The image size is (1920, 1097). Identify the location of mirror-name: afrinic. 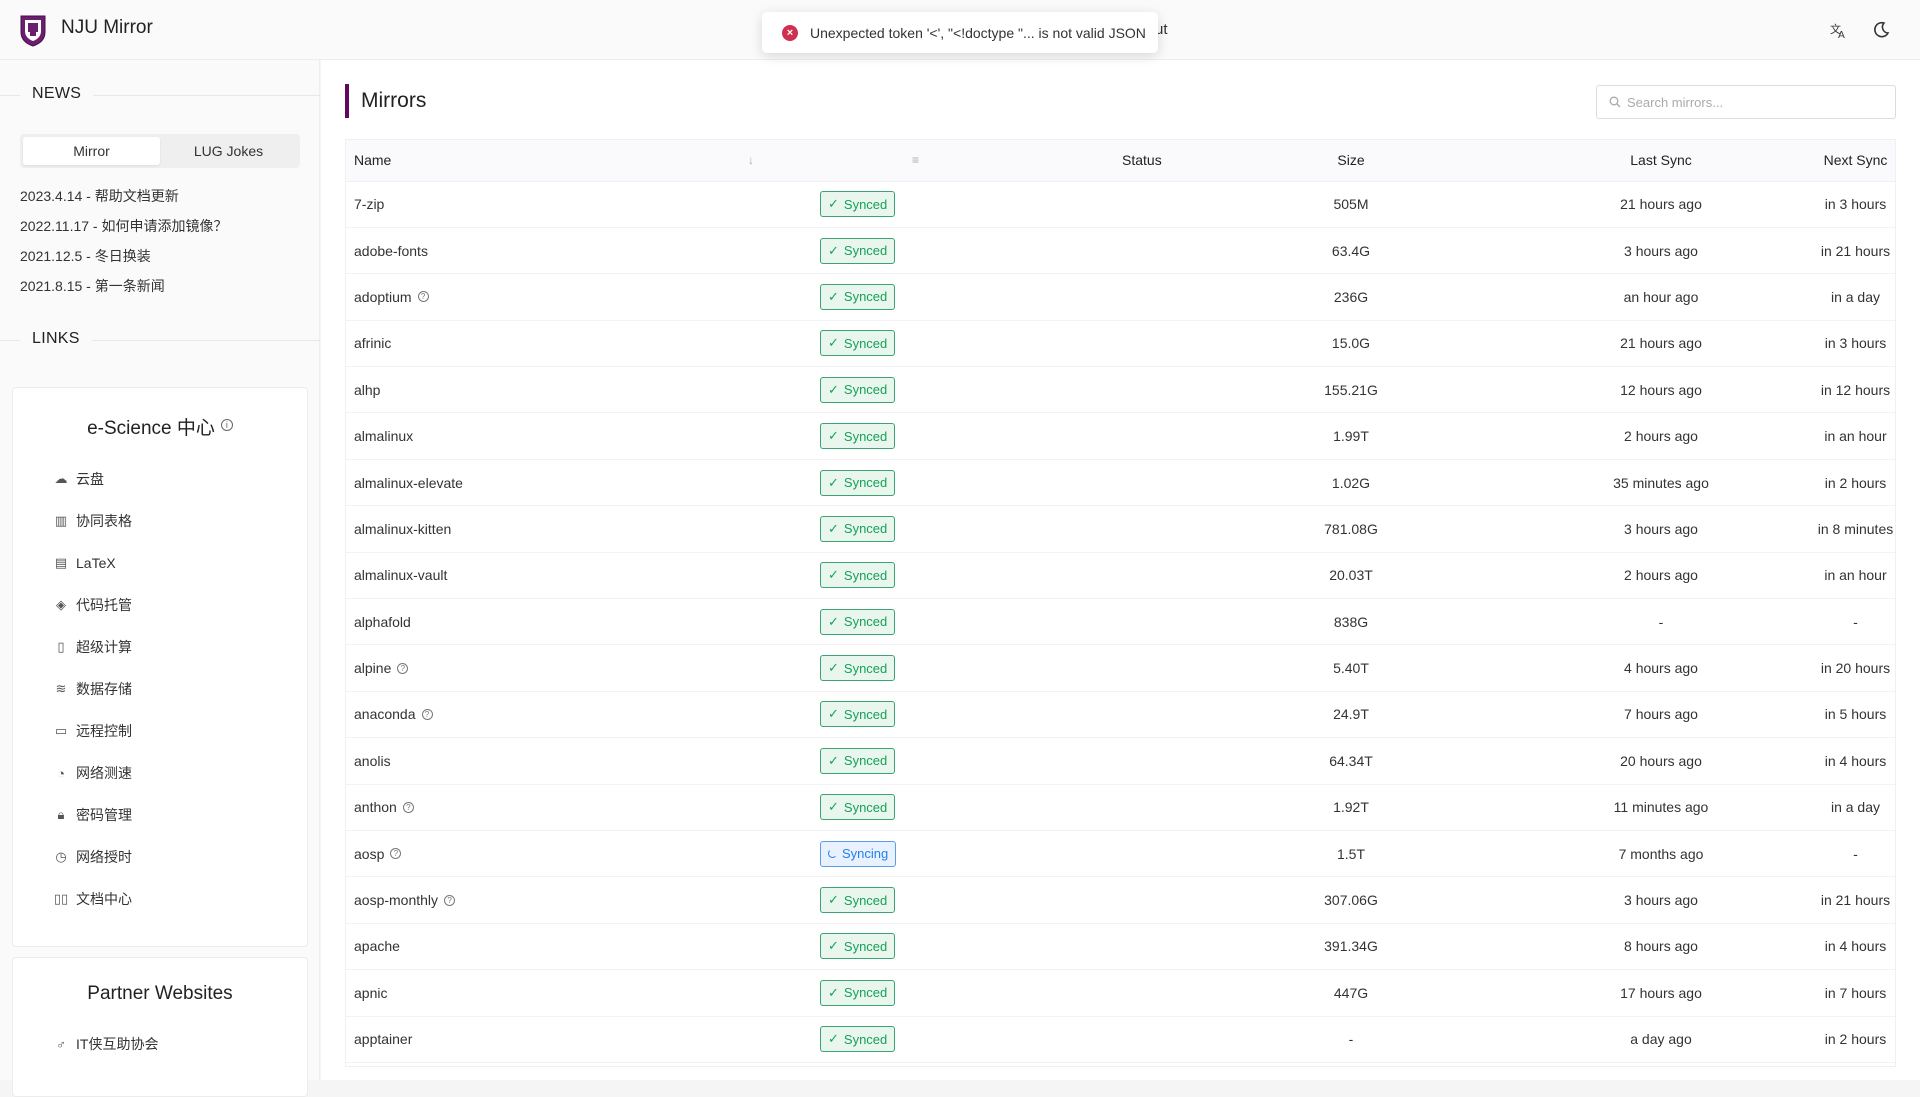
(372, 343).